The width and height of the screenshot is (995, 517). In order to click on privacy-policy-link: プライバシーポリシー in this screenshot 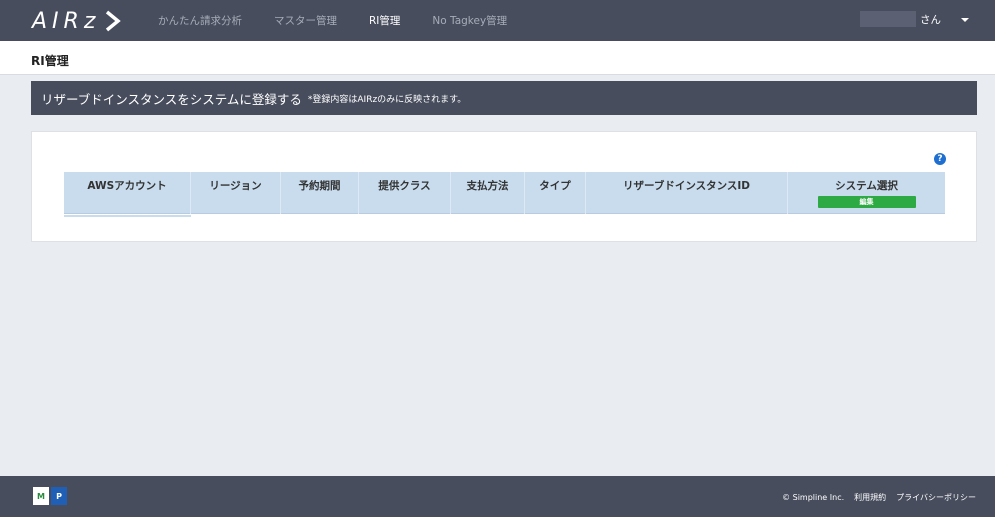, I will do `click(936, 497)`.